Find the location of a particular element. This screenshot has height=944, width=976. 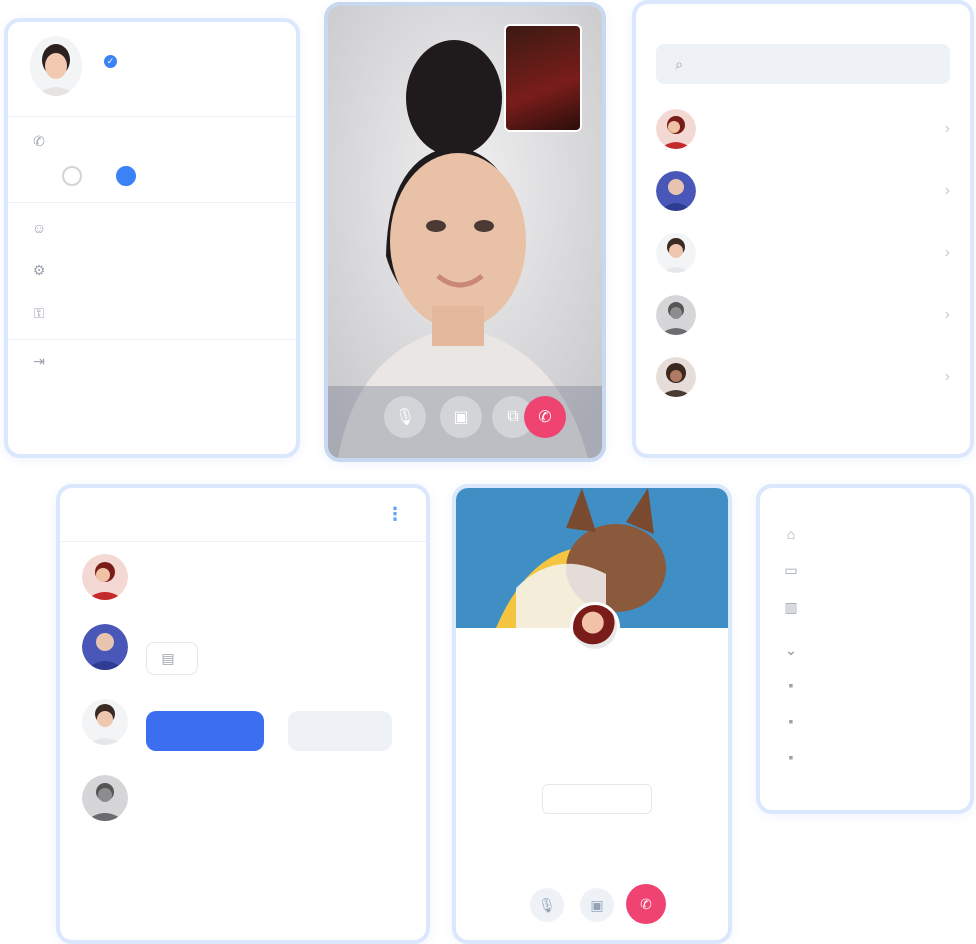

decline-button is located at coordinates (340, 731).